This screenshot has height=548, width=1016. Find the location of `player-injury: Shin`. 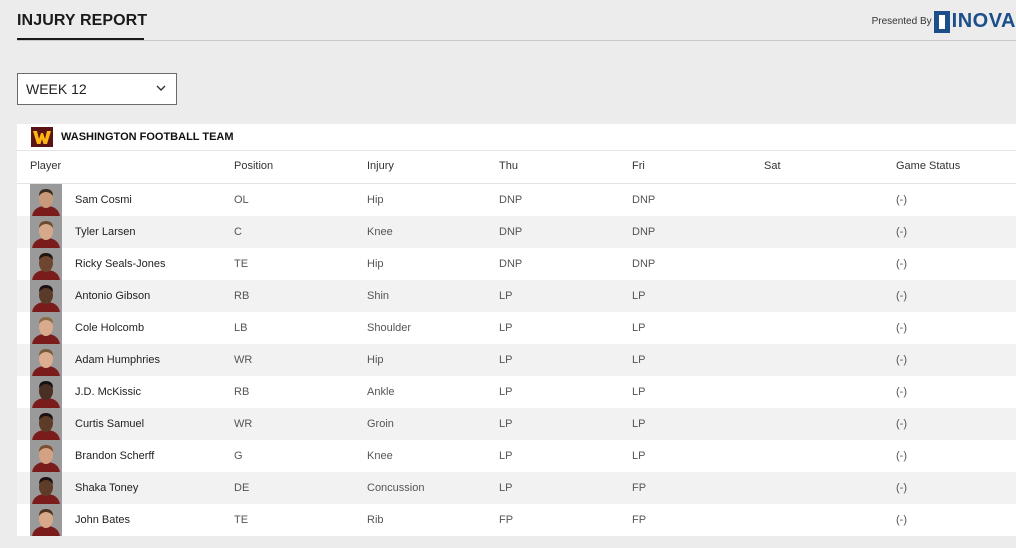

player-injury: Shin is located at coordinates (378, 296).